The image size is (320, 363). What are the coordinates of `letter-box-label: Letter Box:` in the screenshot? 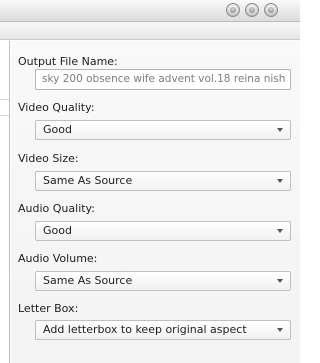 It's located at (48, 308).